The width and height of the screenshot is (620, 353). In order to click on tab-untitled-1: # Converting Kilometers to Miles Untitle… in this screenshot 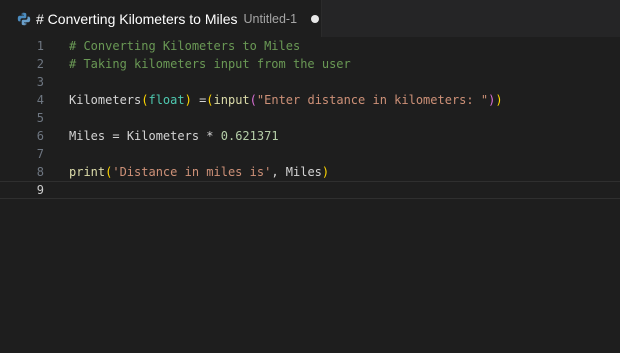, I will do `click(161, 18)`.